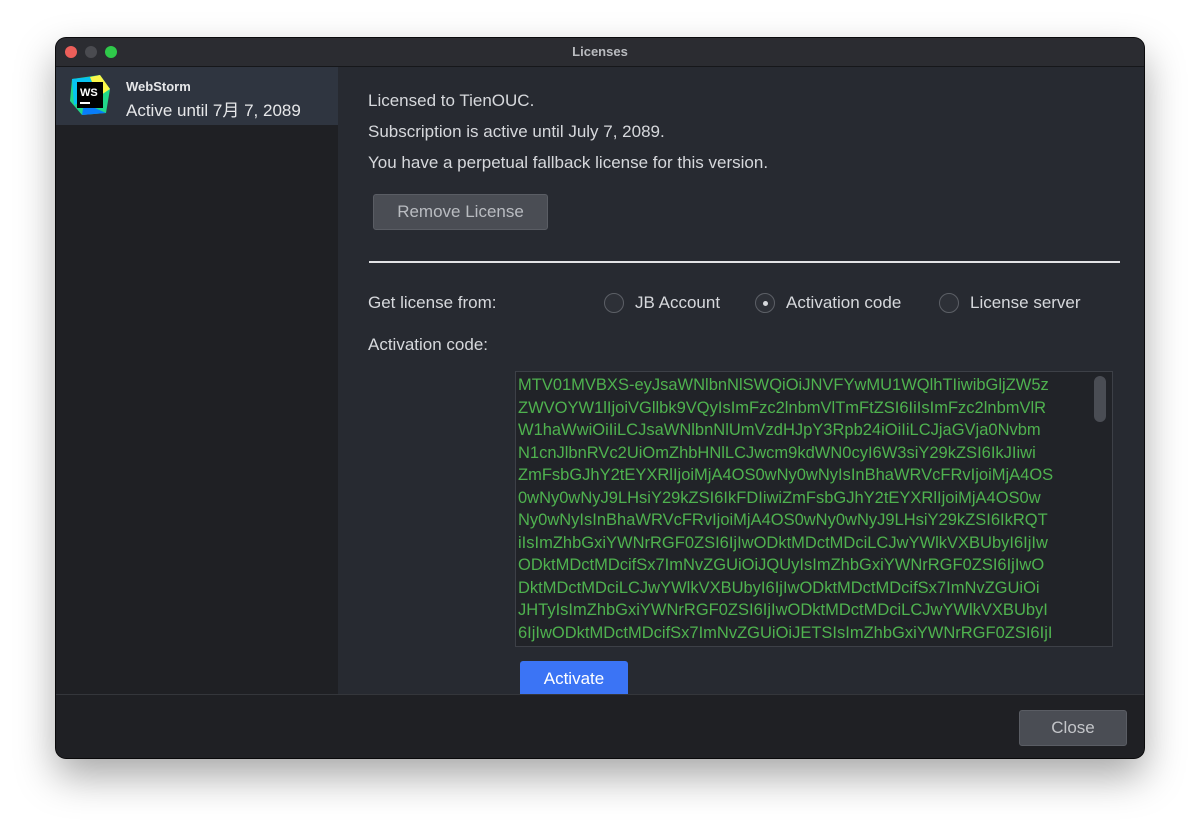 Image resolution: width=1200 pixels, height=832 pixels. I want to click on product-status: Active until 7月 7, 2089, so click(213, 110).